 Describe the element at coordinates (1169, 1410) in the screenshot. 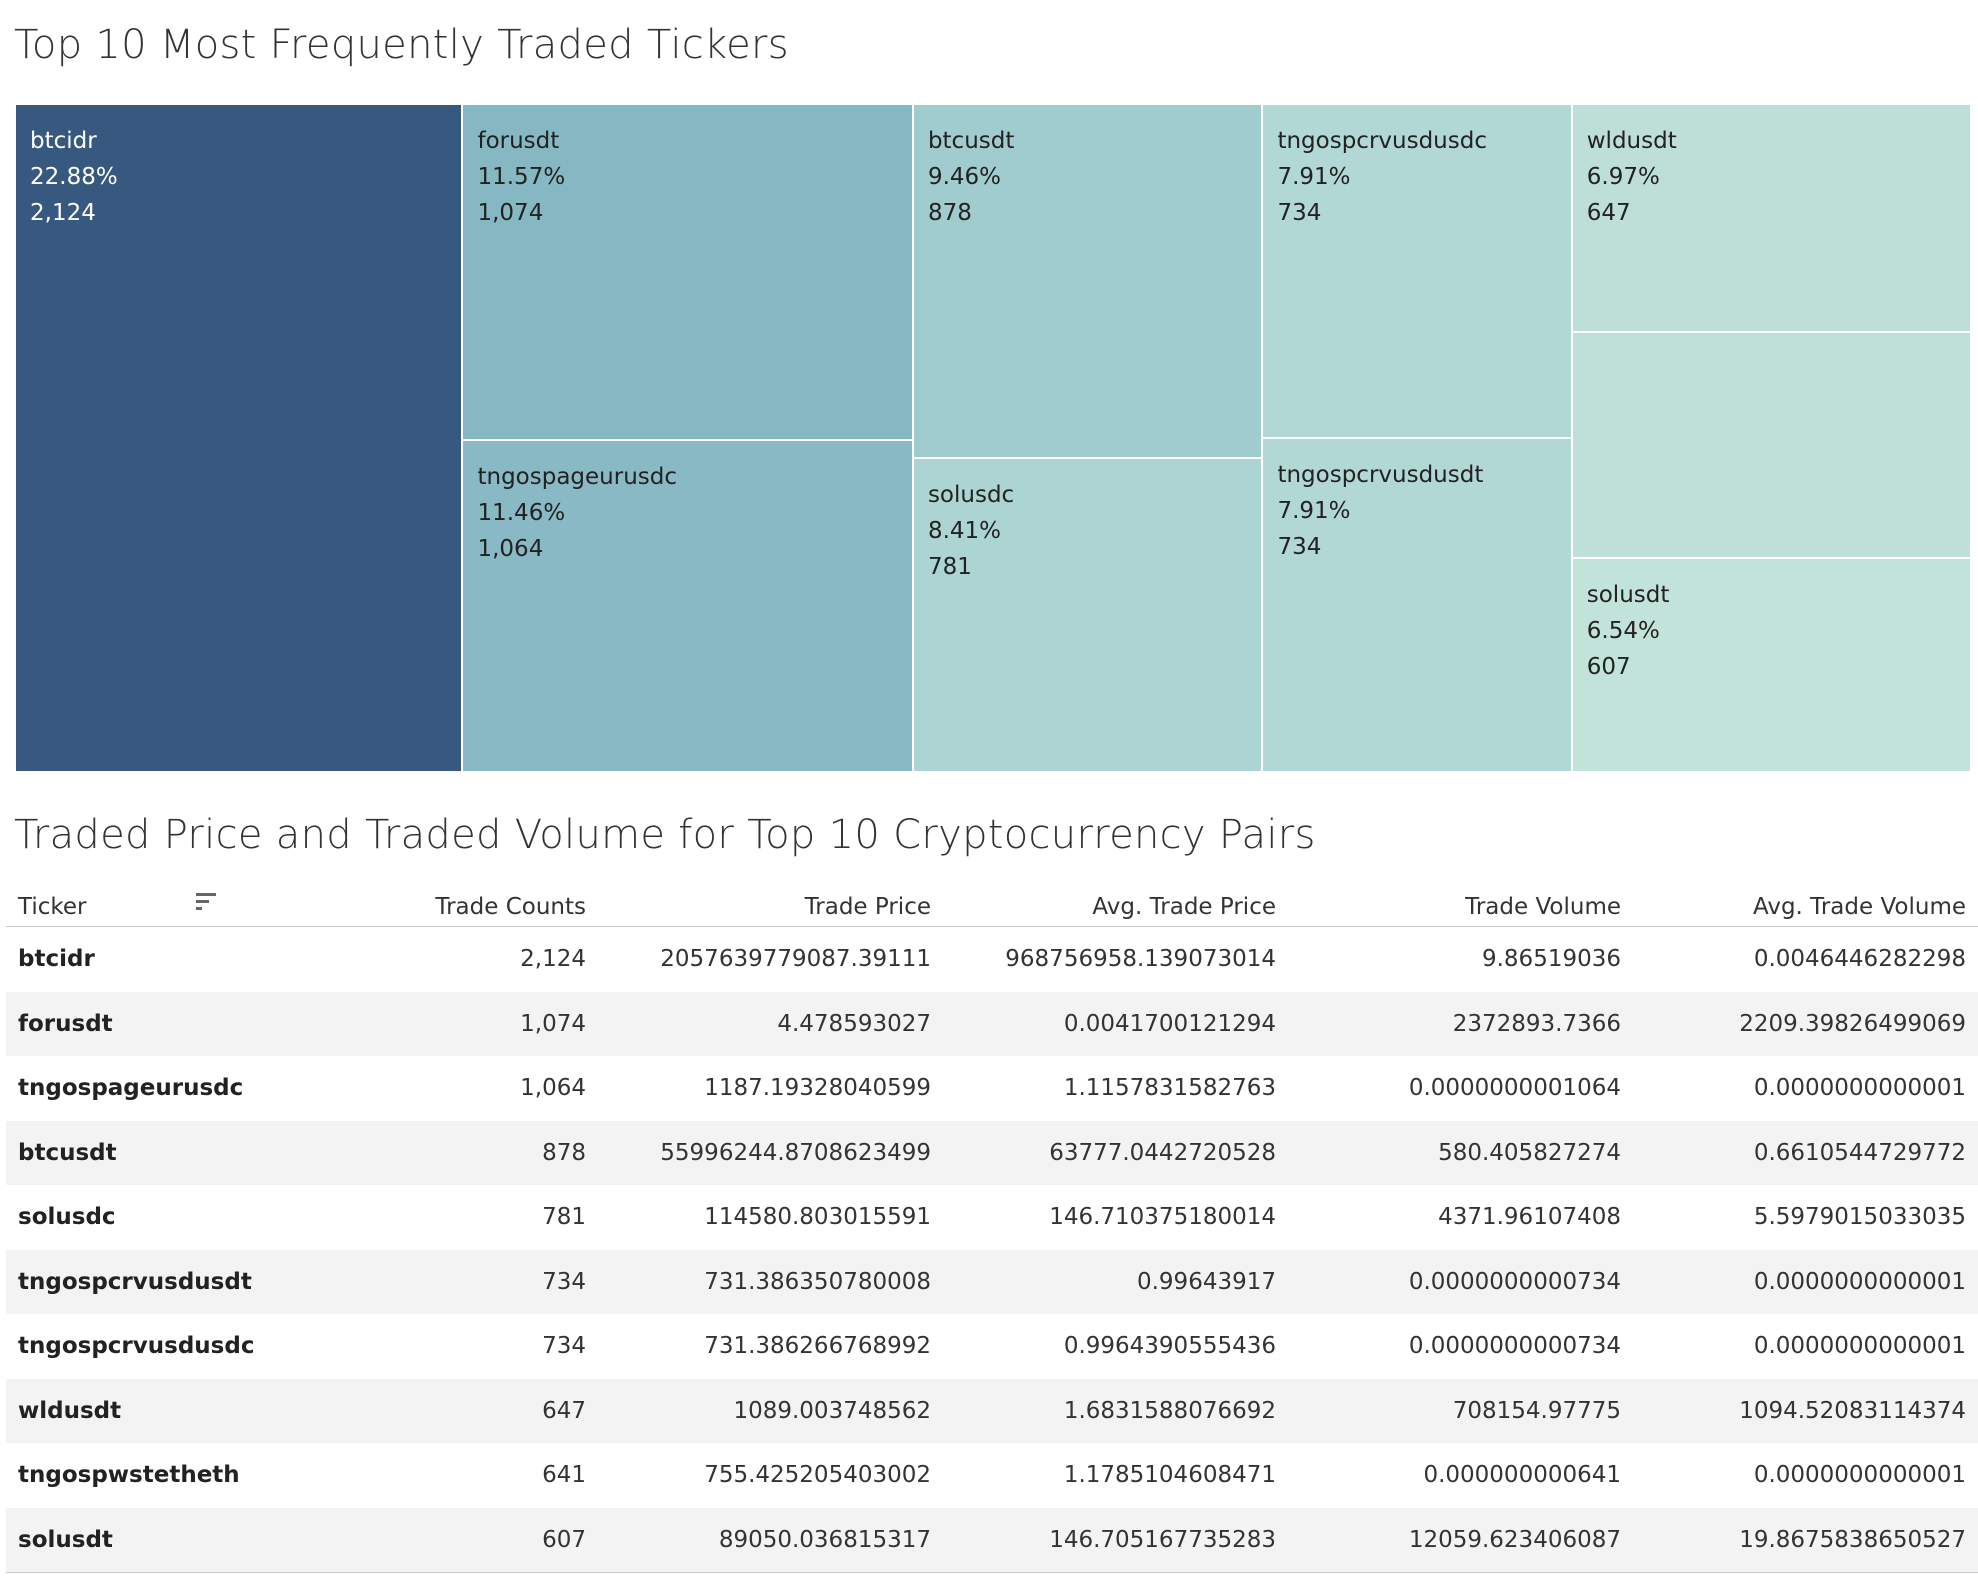

I see `cell-avg-trade-price: 1.6831588076692` at that location.